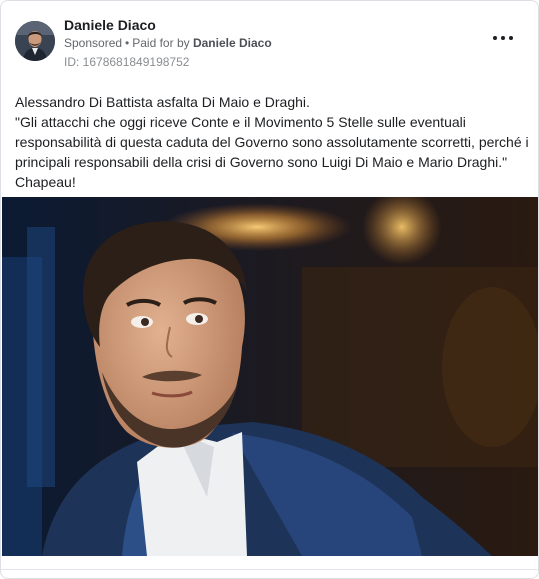 The image size is (539, 579). What do you see at coordinates (269, 569) in the screenshot?
I see `card-bottom-divider` at bounding box center [269, 569].